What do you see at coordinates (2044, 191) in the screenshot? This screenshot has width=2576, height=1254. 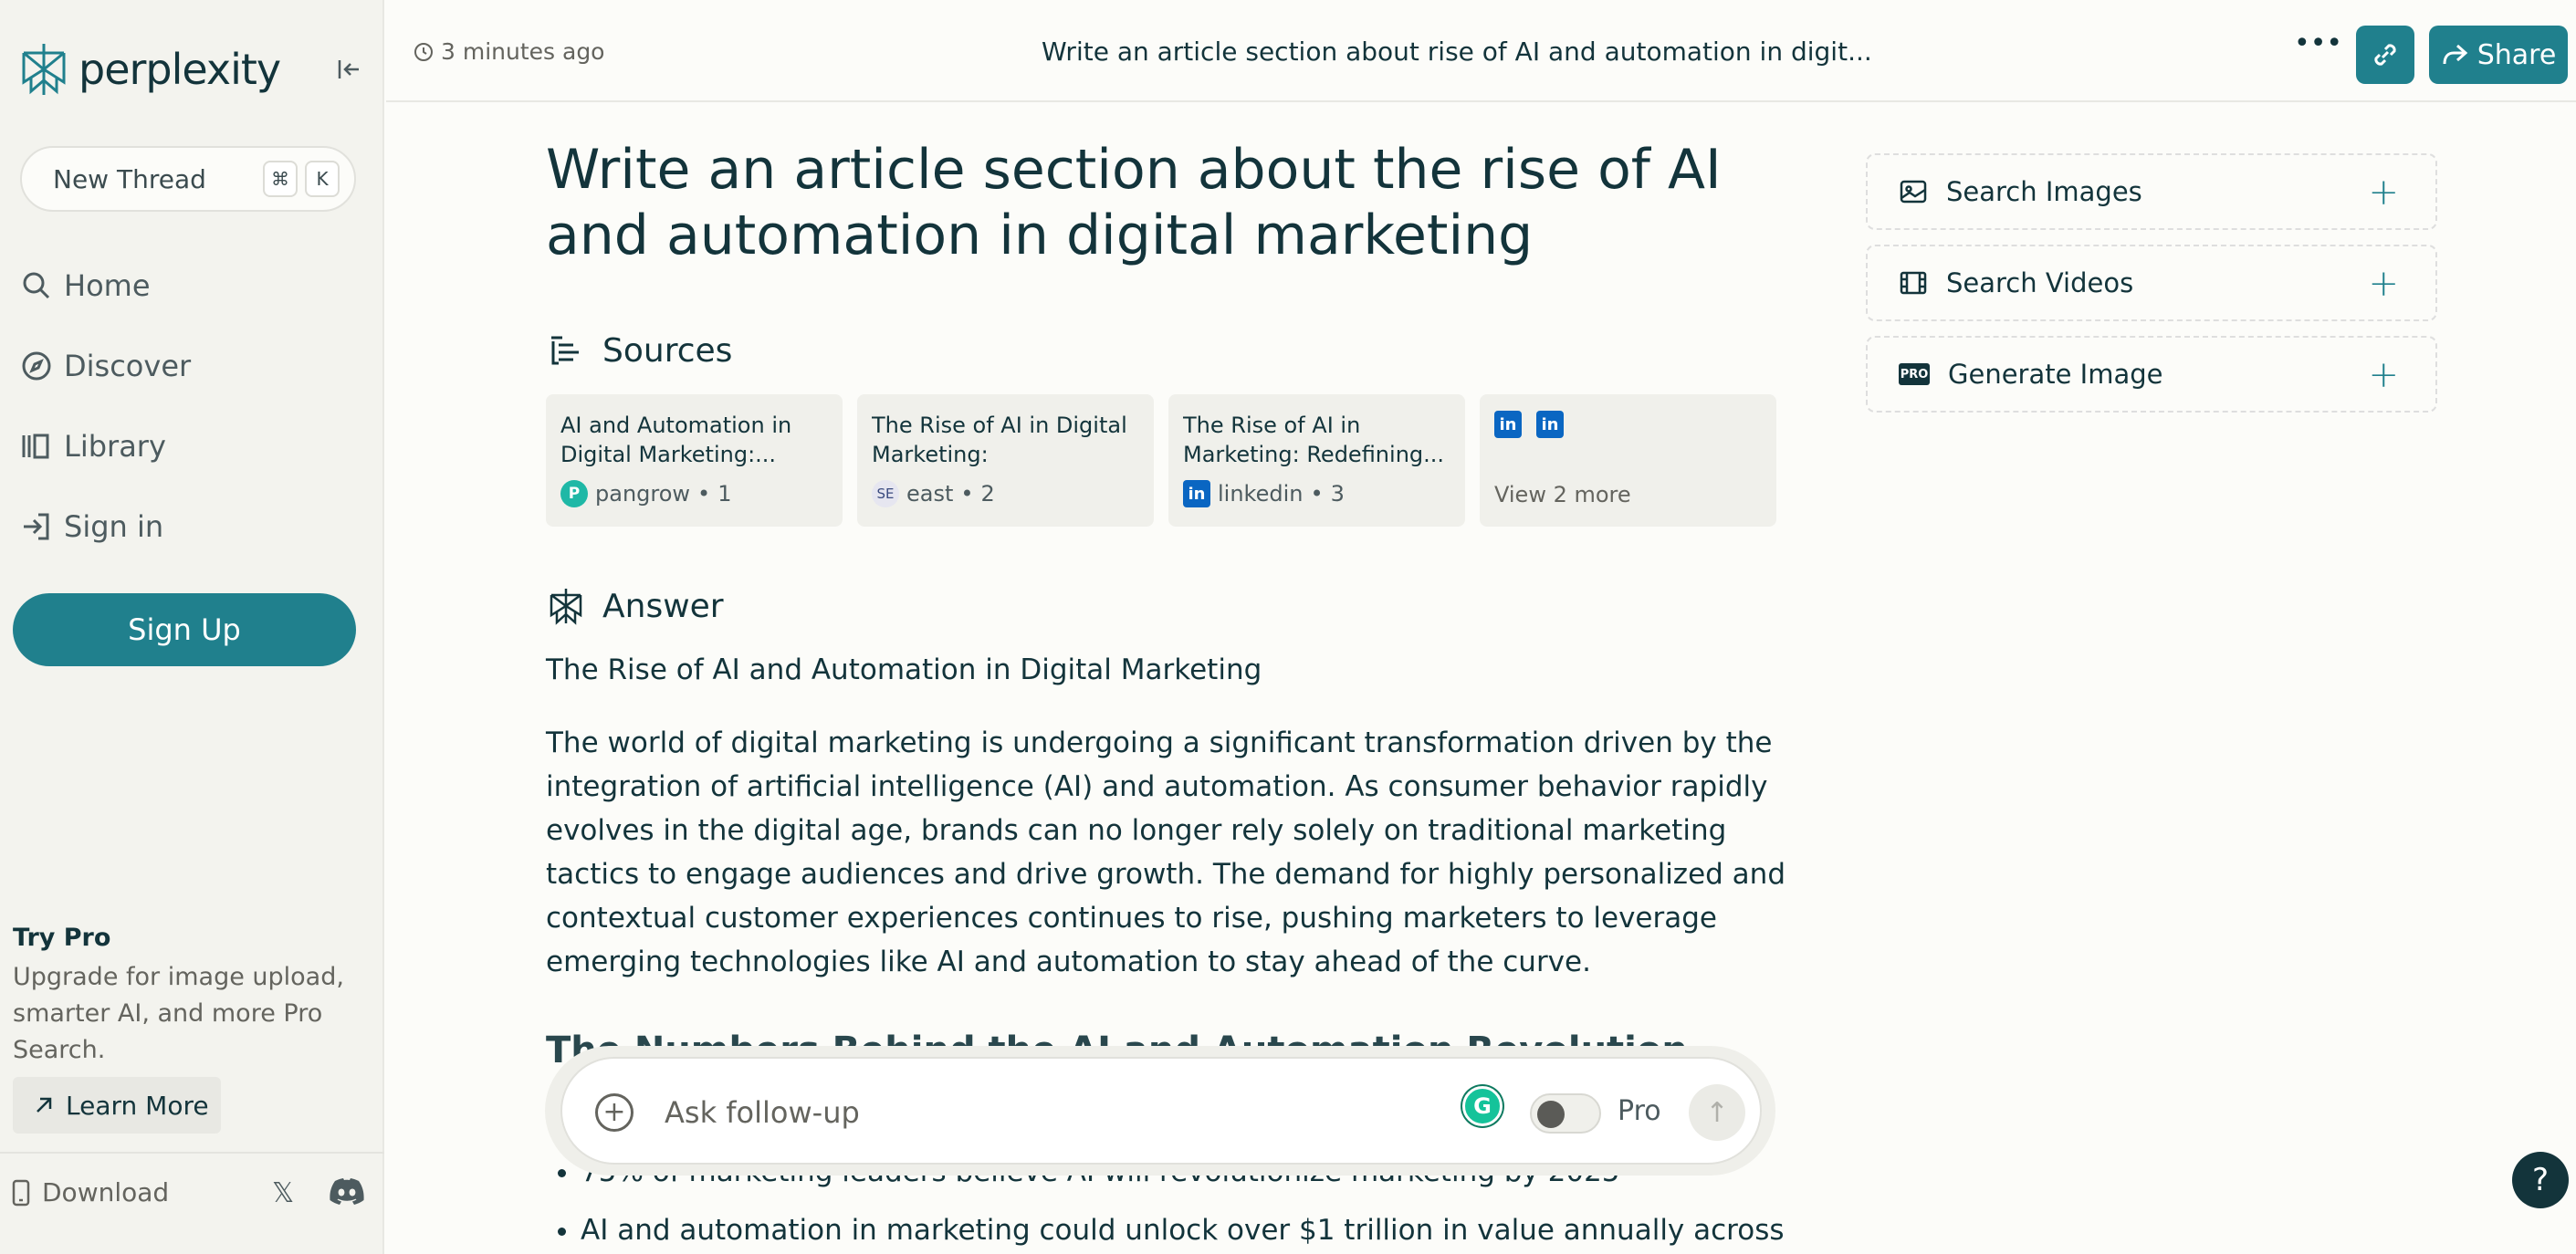 I see `search-images-label: Search Images` at bounding box center [2044, 191].